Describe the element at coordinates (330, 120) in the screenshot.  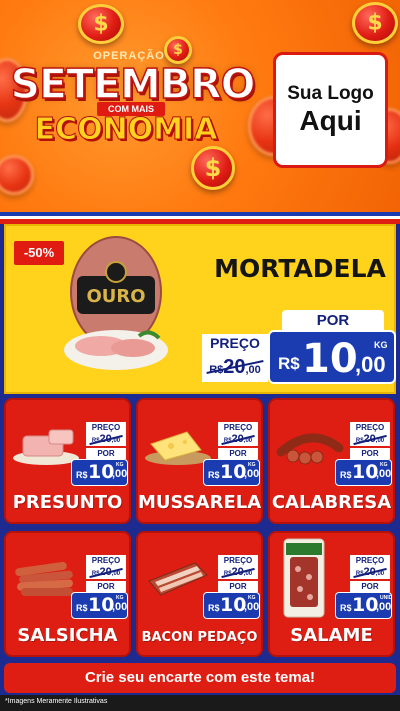
I see `logo-text-line2: Aqui` at that location.